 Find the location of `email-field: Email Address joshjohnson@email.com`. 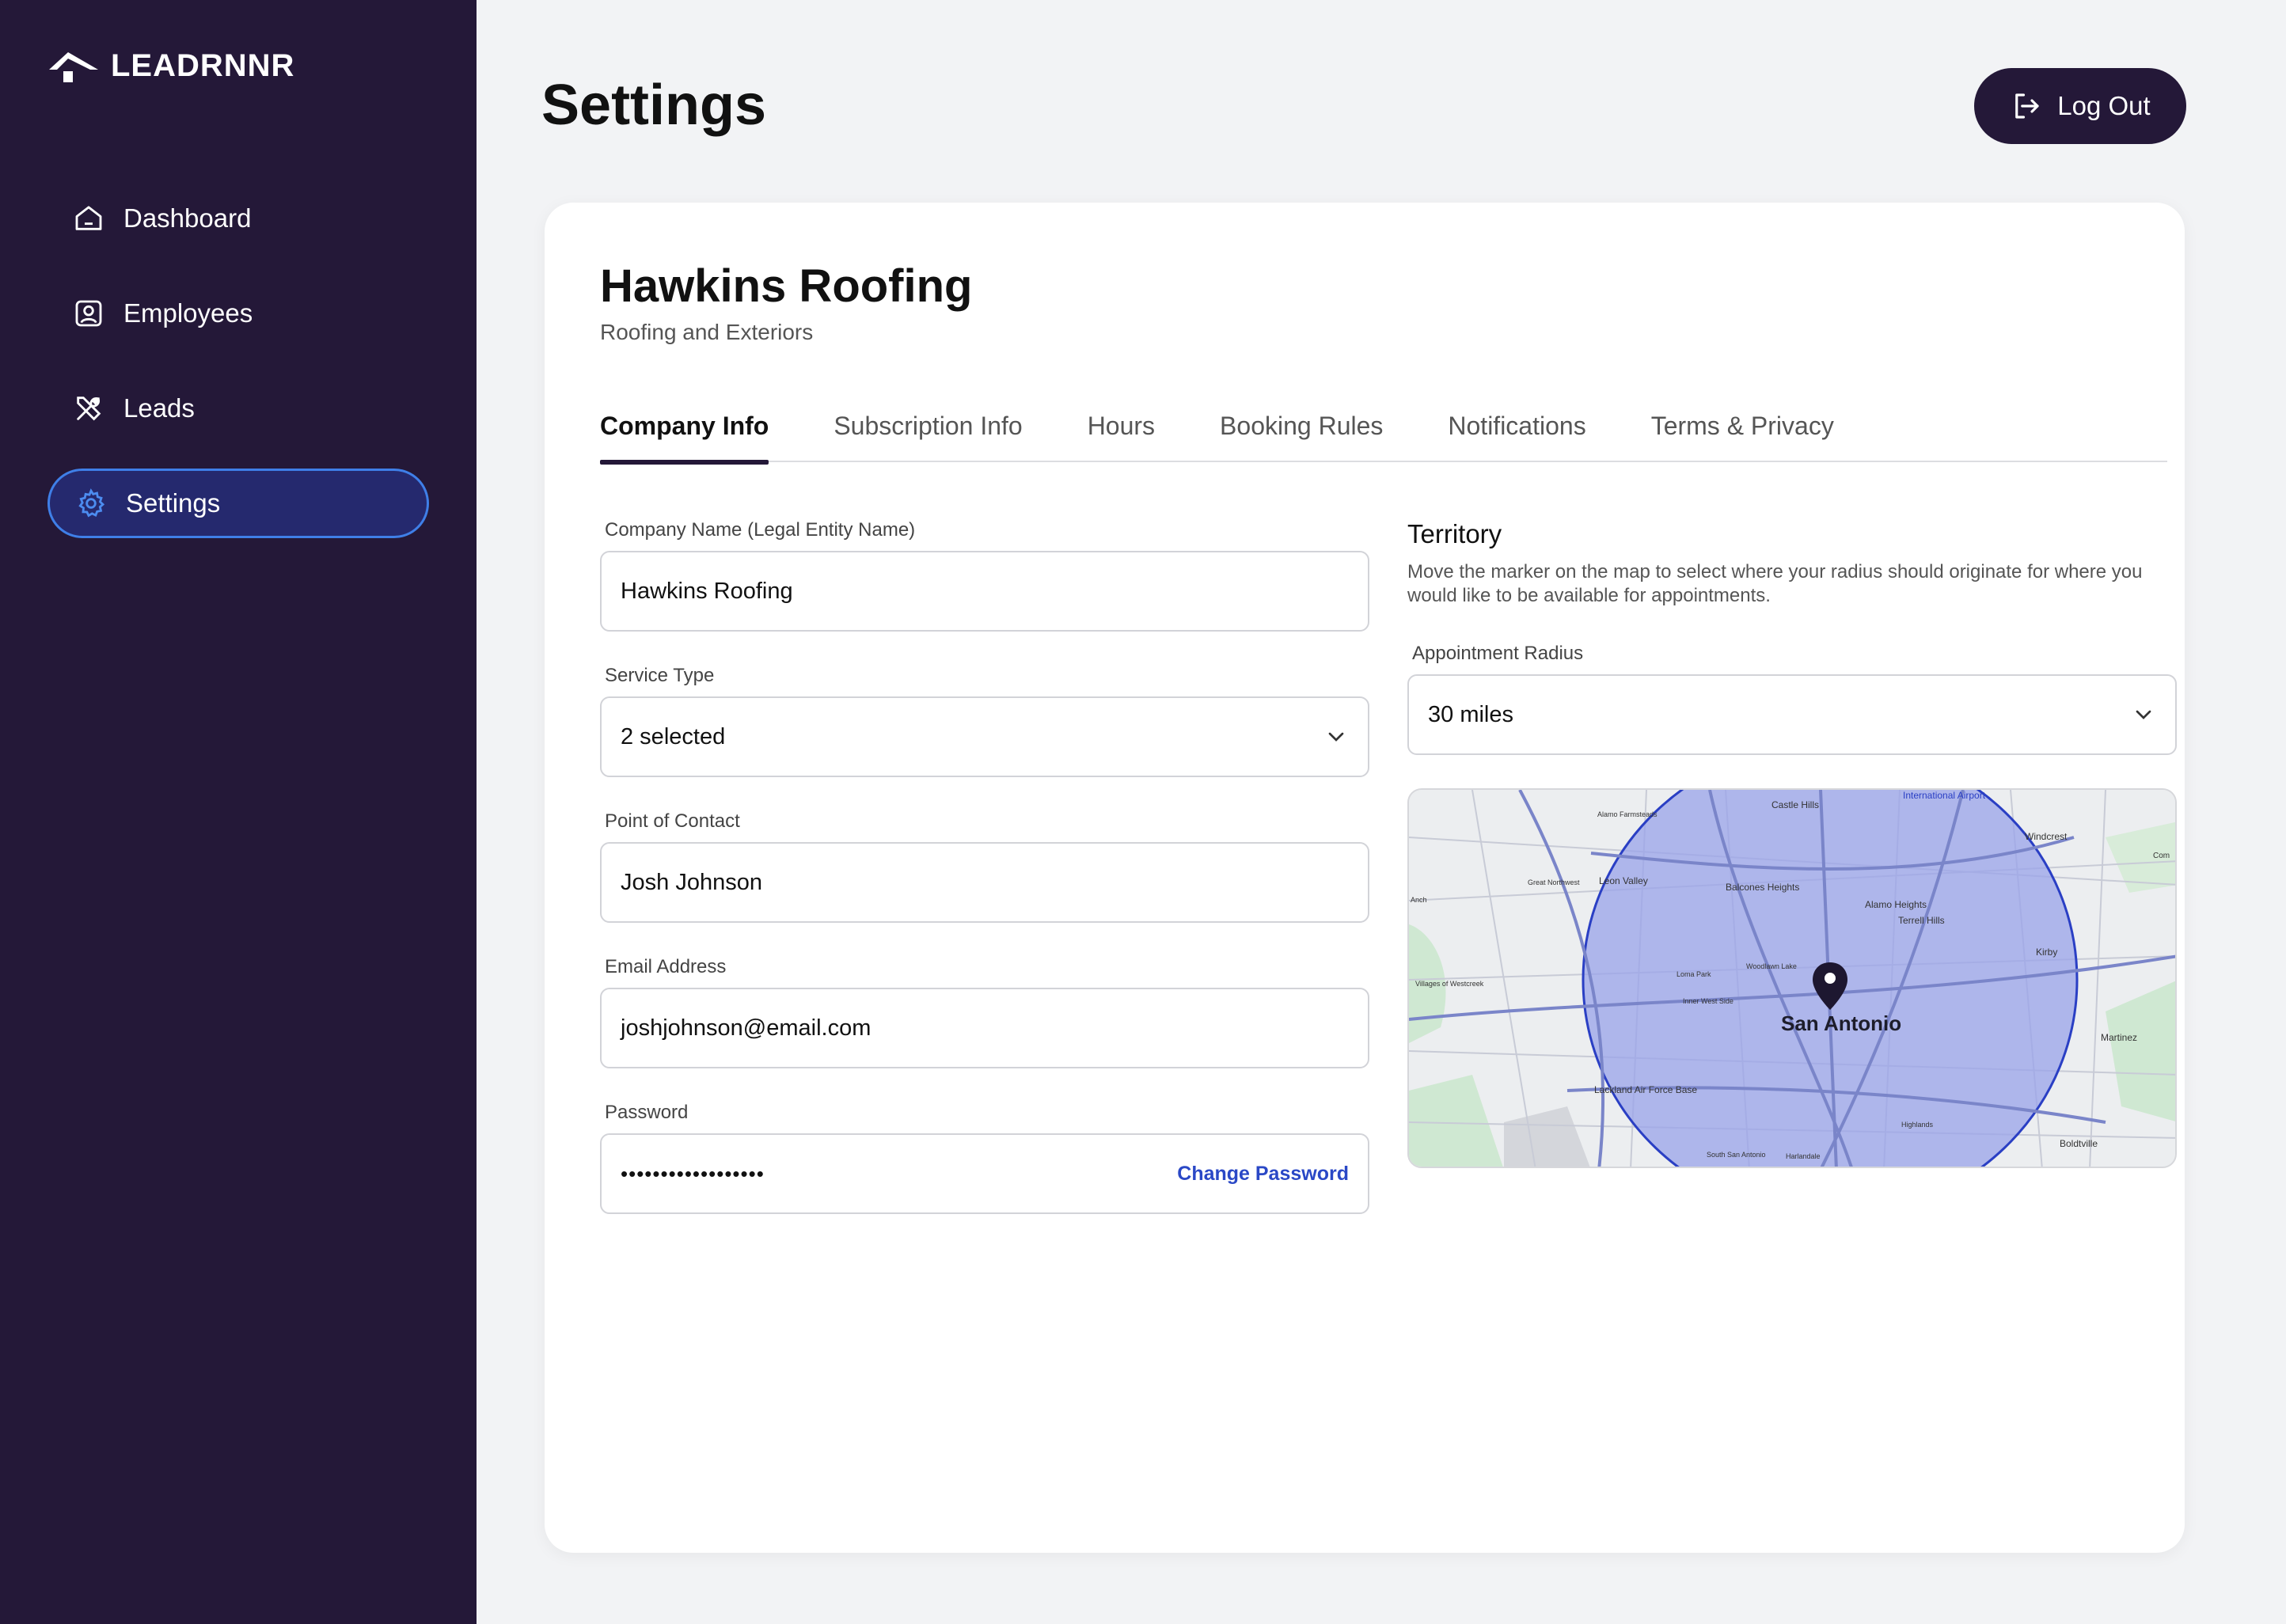

email-field: Email Address joshjohnson@email.com is located at coordinates (985, 1012).